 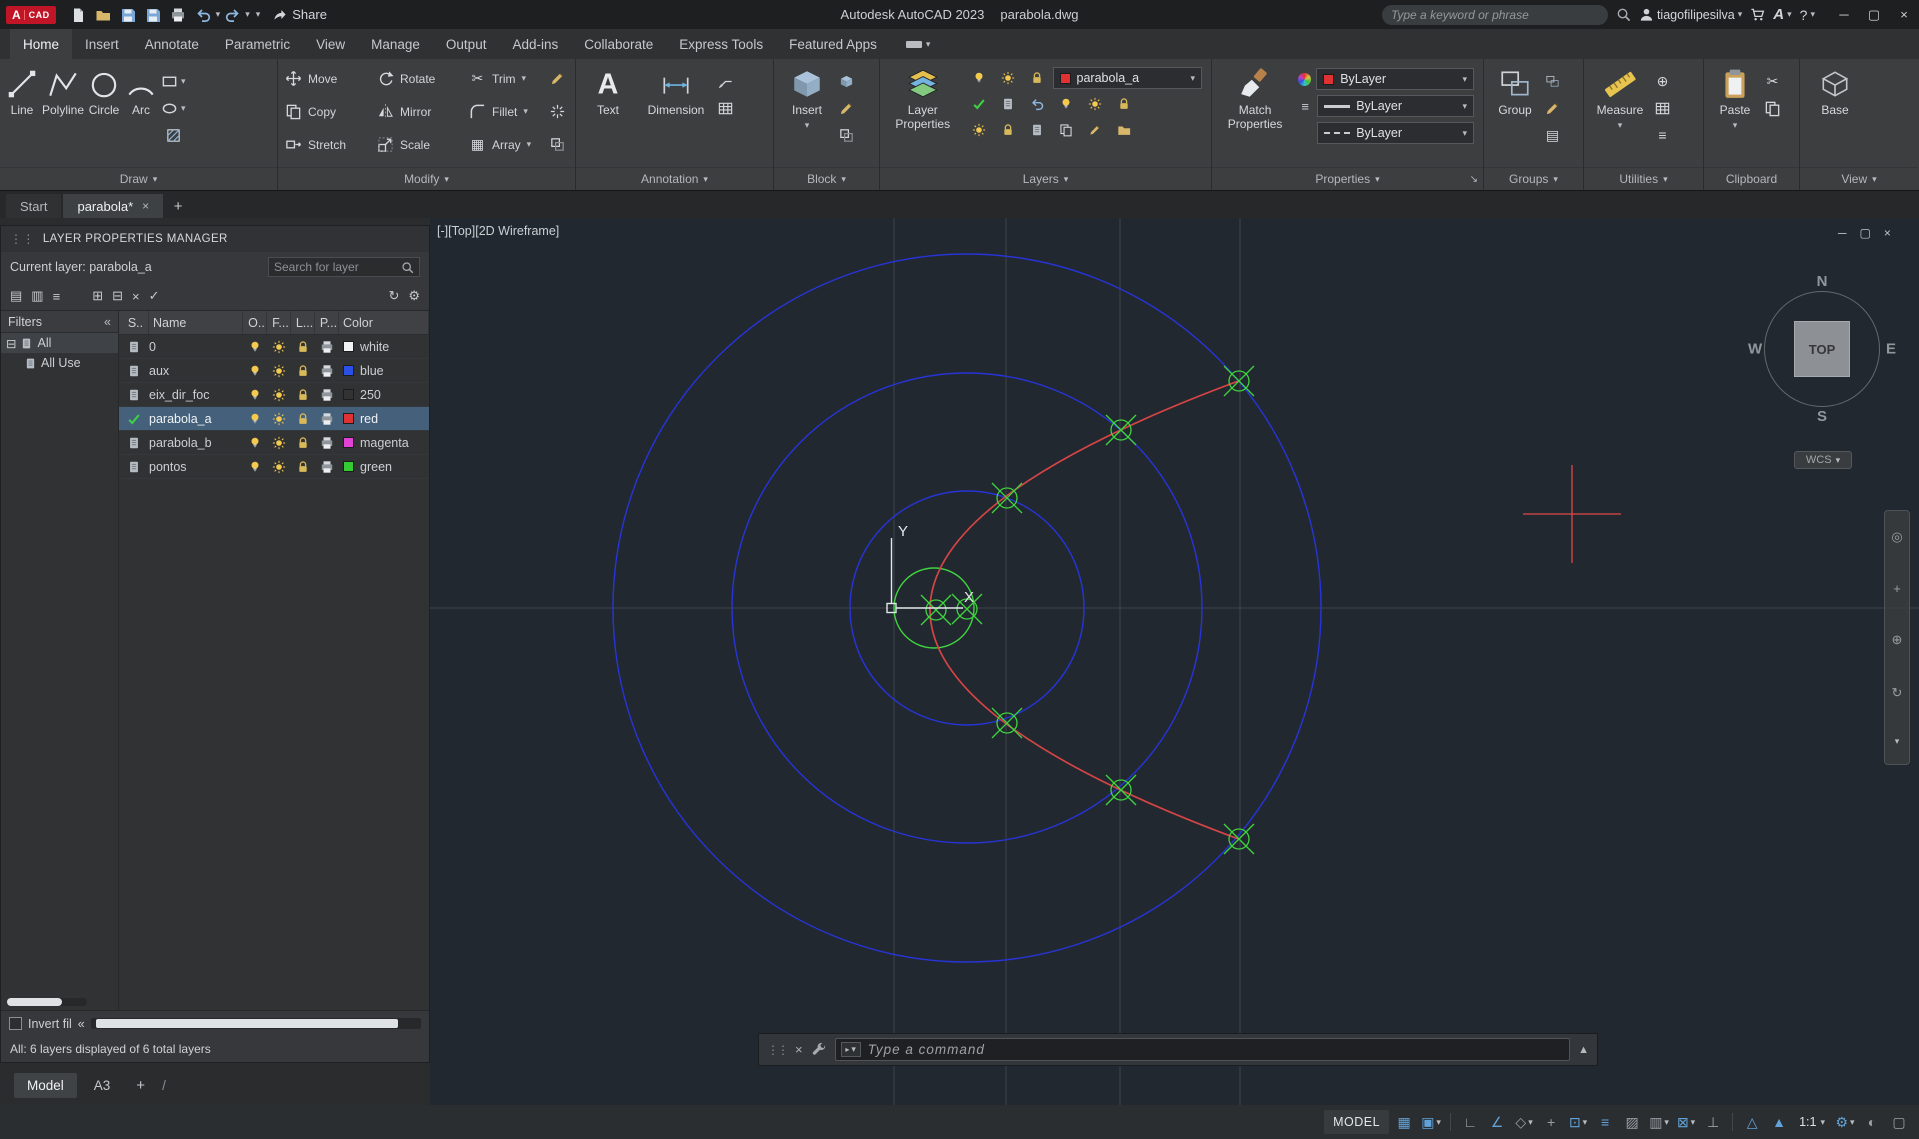 I want to click on edit-attributes-button, so click(x=846, y=108).